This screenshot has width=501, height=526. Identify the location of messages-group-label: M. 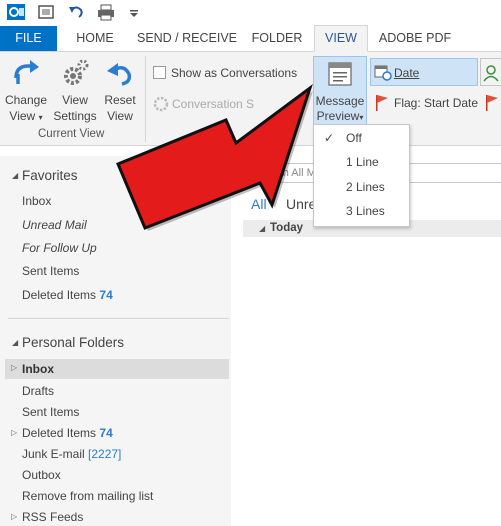
(208, 134).